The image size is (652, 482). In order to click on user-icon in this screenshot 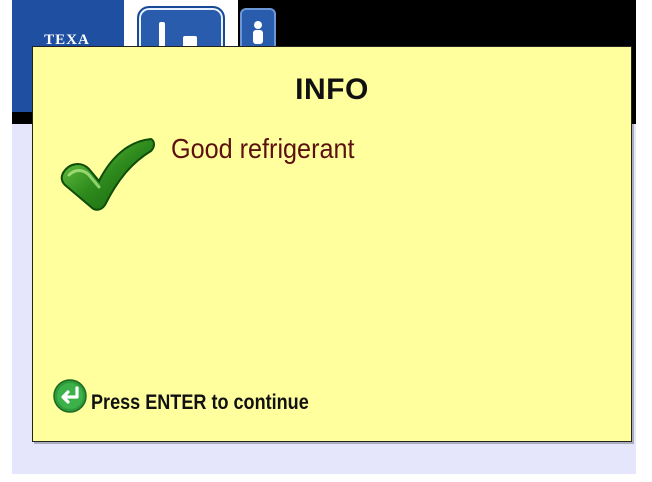, I will do `click(258, 32)`.